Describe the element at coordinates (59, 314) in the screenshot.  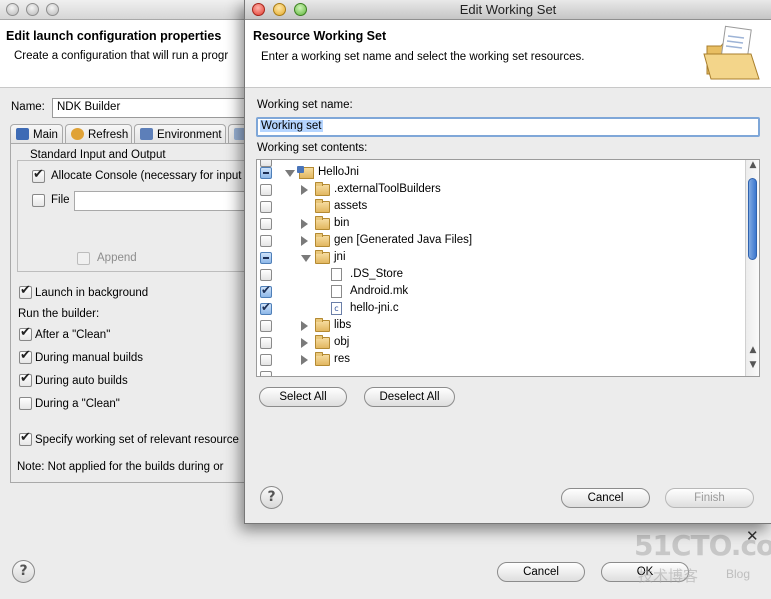
I see `run-builder-label: Run the builder:` at that location.